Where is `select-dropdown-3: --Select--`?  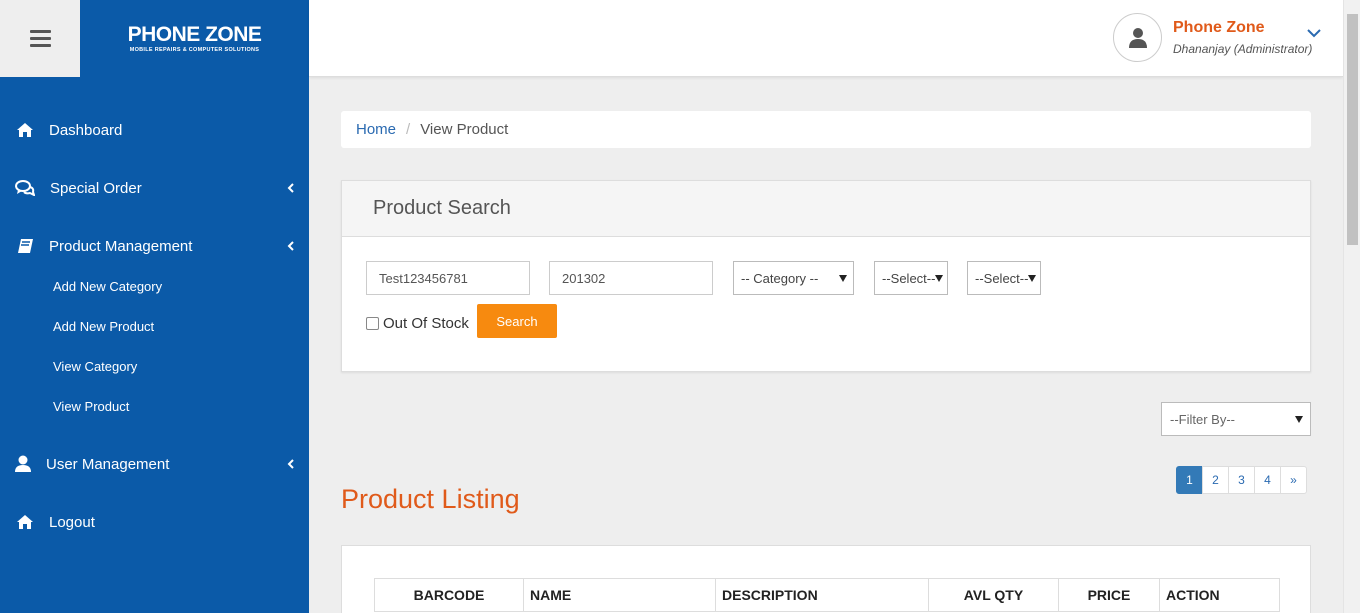 select-dropdown-3: --Select-- is located at coordinates (1004, 278).